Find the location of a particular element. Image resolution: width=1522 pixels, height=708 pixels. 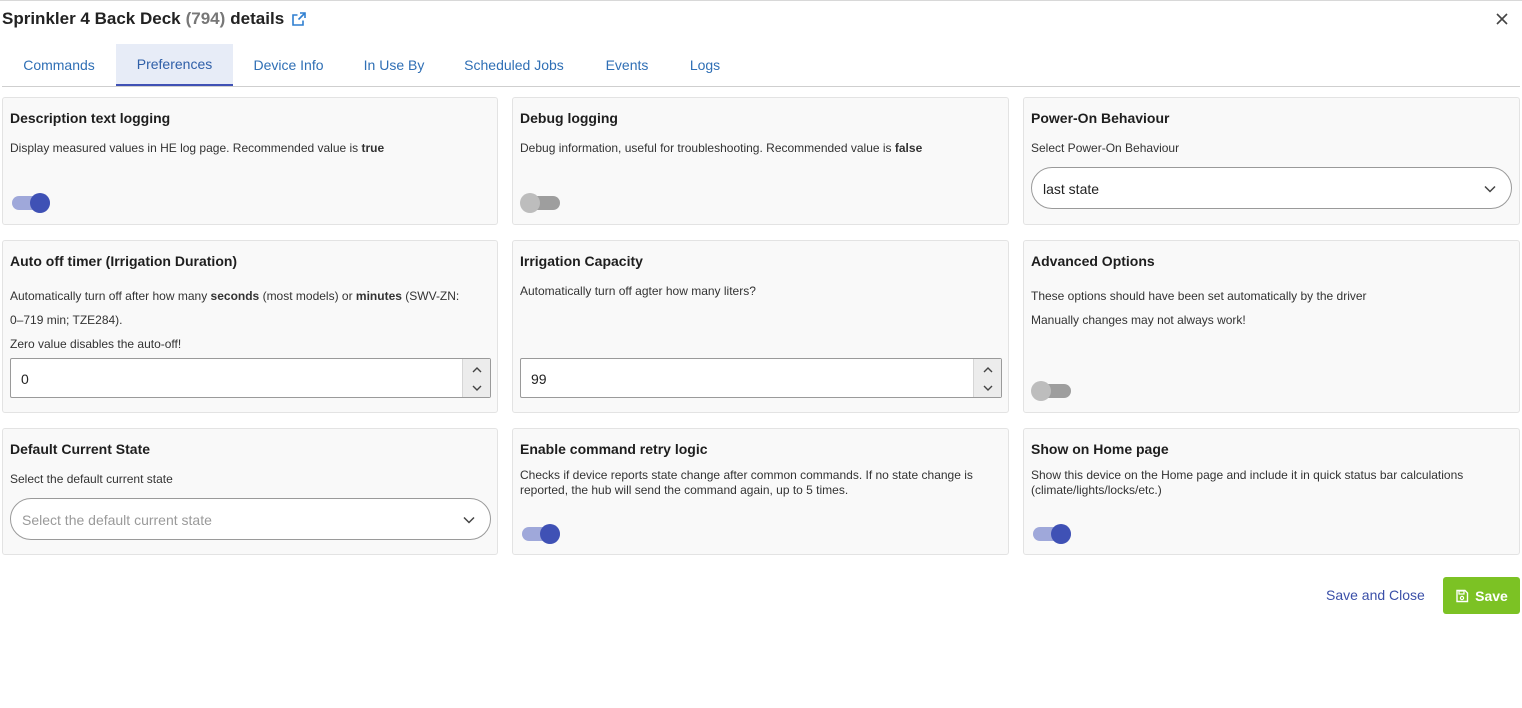

tab-logs: Logs is located at coordinates (705, 65).